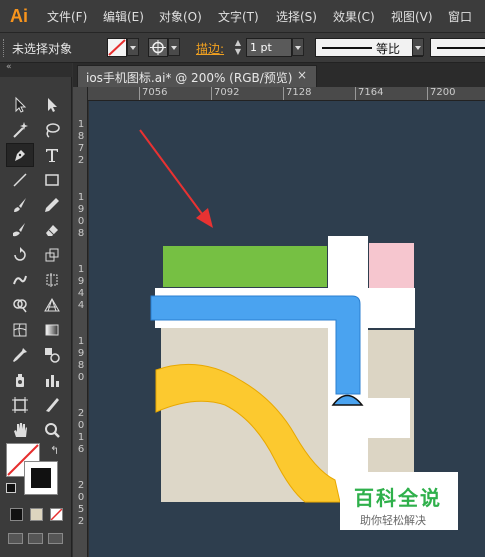  Describe the element at coordinates (389, 418) in the screenshot. I see `road-branch` at that location.